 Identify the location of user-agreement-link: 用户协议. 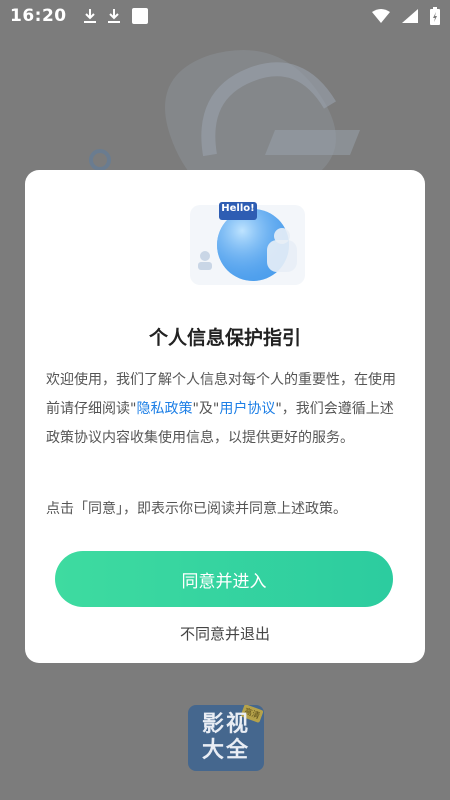
(247, 409).